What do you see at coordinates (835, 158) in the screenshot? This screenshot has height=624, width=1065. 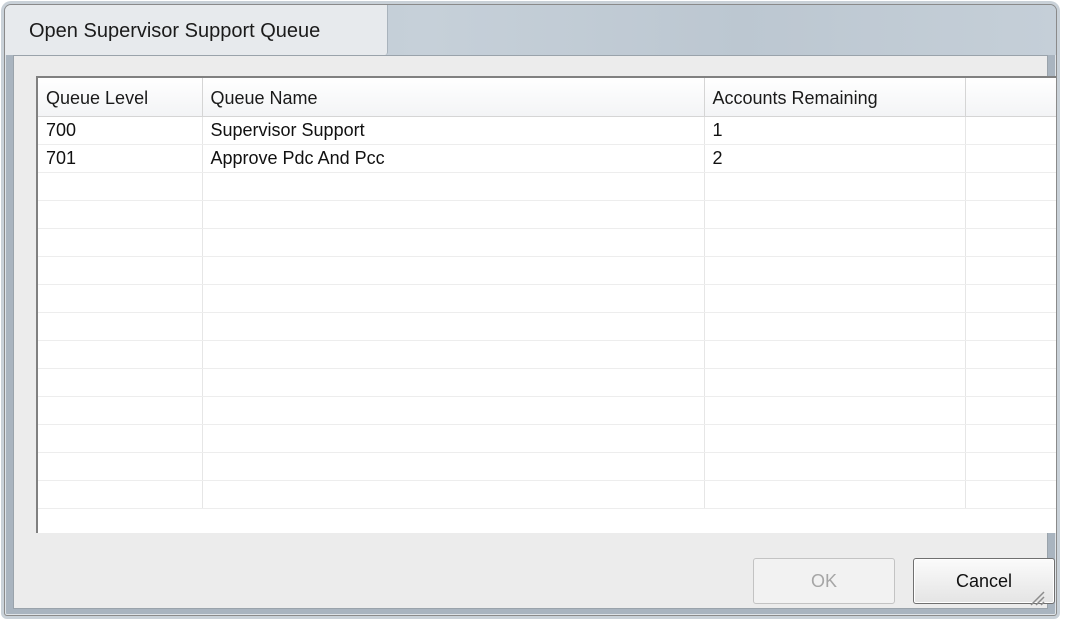 I see `table-cell: 2` at bounding box center [835, 158].